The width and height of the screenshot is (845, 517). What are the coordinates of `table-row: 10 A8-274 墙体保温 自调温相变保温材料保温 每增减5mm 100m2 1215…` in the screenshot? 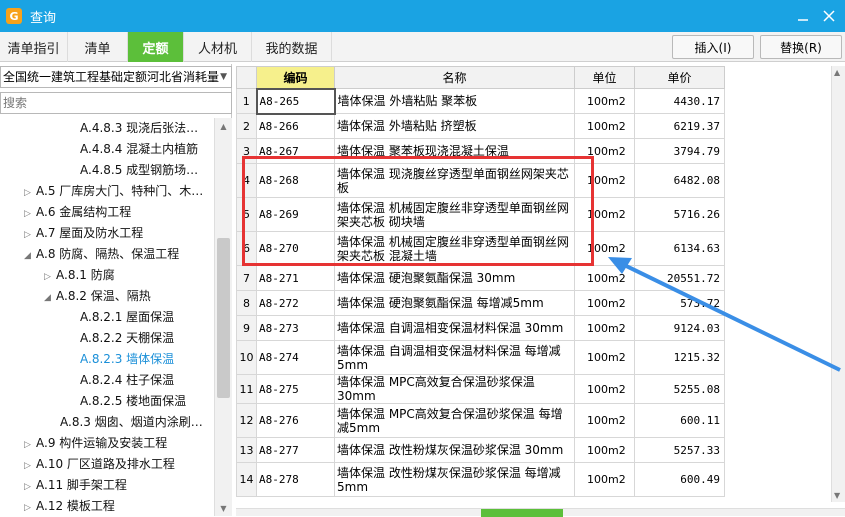 It's located at (480, 357).